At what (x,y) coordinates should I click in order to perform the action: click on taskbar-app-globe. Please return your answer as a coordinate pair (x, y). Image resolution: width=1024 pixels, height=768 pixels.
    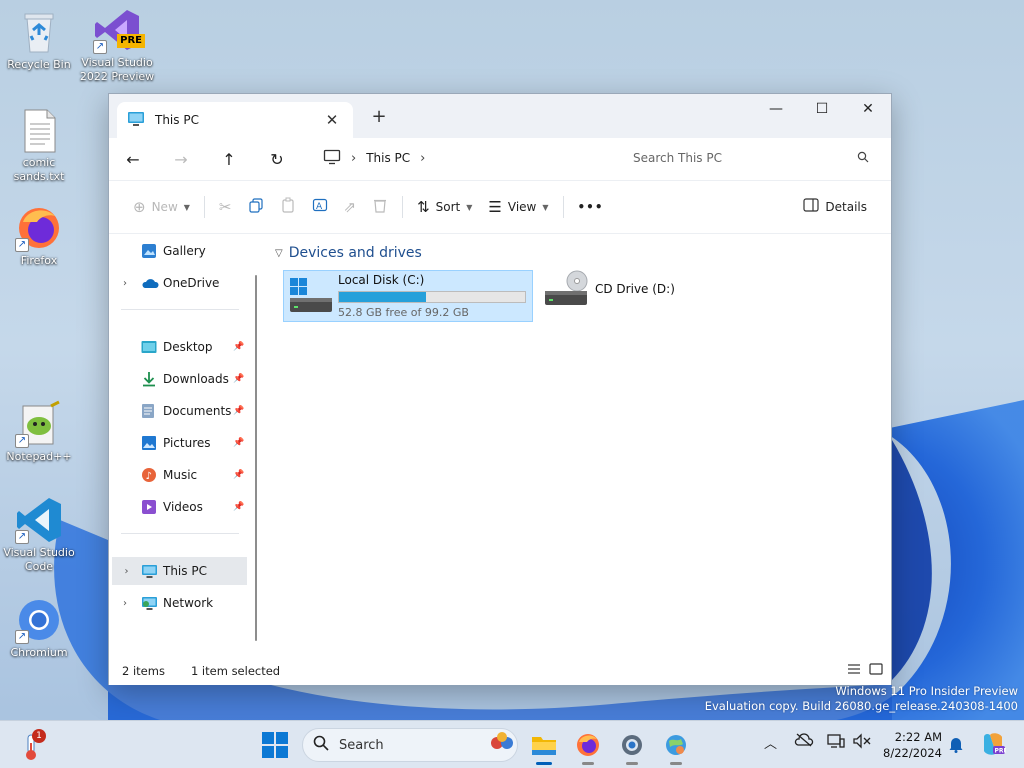
    Looking at the image, I should click on (676, 747).